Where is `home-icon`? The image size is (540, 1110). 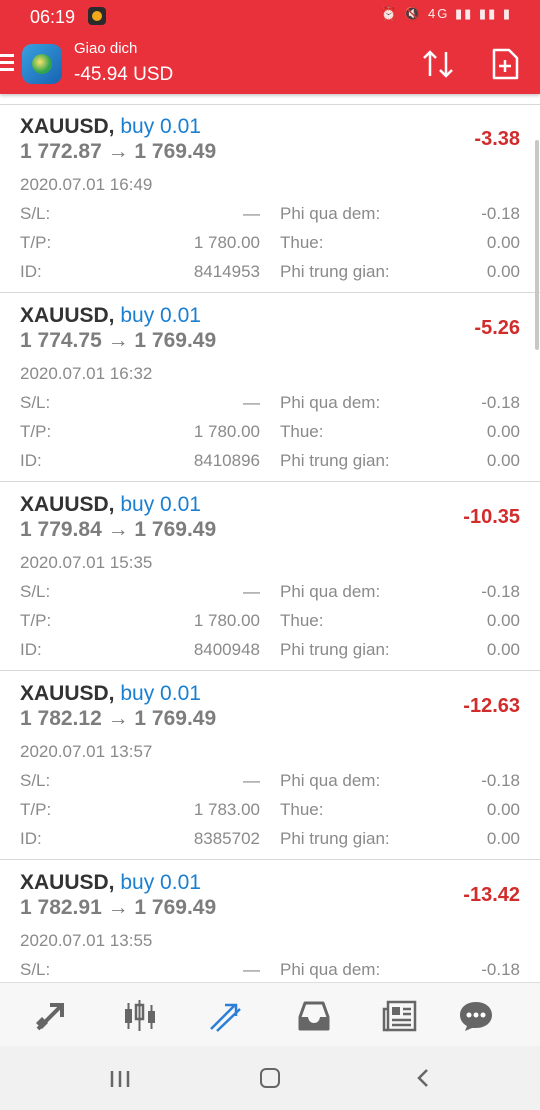
home-icon is located at coordinates (270, 1078).